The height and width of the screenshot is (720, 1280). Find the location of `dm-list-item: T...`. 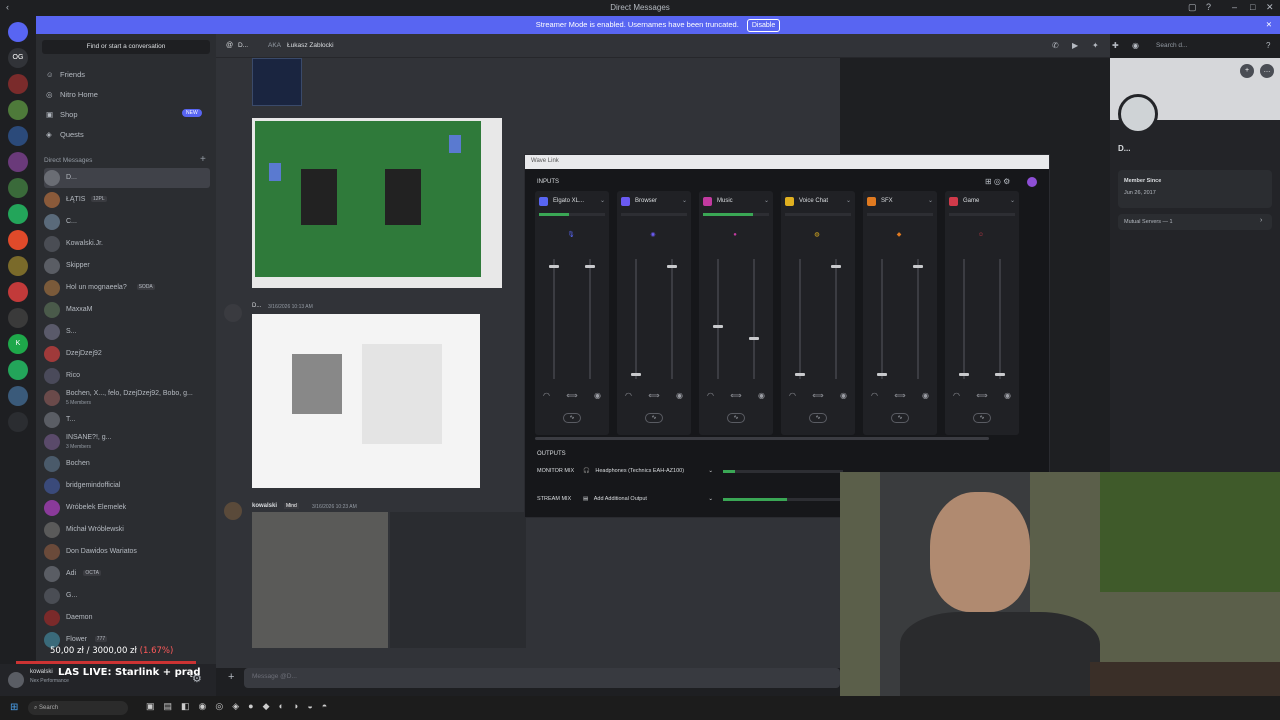

dm-list-item: T... is located at coordinates (127, 420).